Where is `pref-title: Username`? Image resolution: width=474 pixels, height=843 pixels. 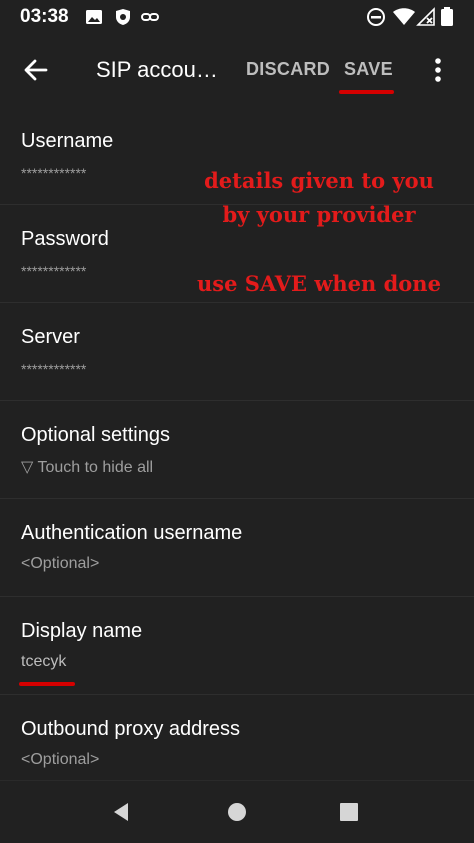
pref-title: Username is located at coordinates (67, 141).